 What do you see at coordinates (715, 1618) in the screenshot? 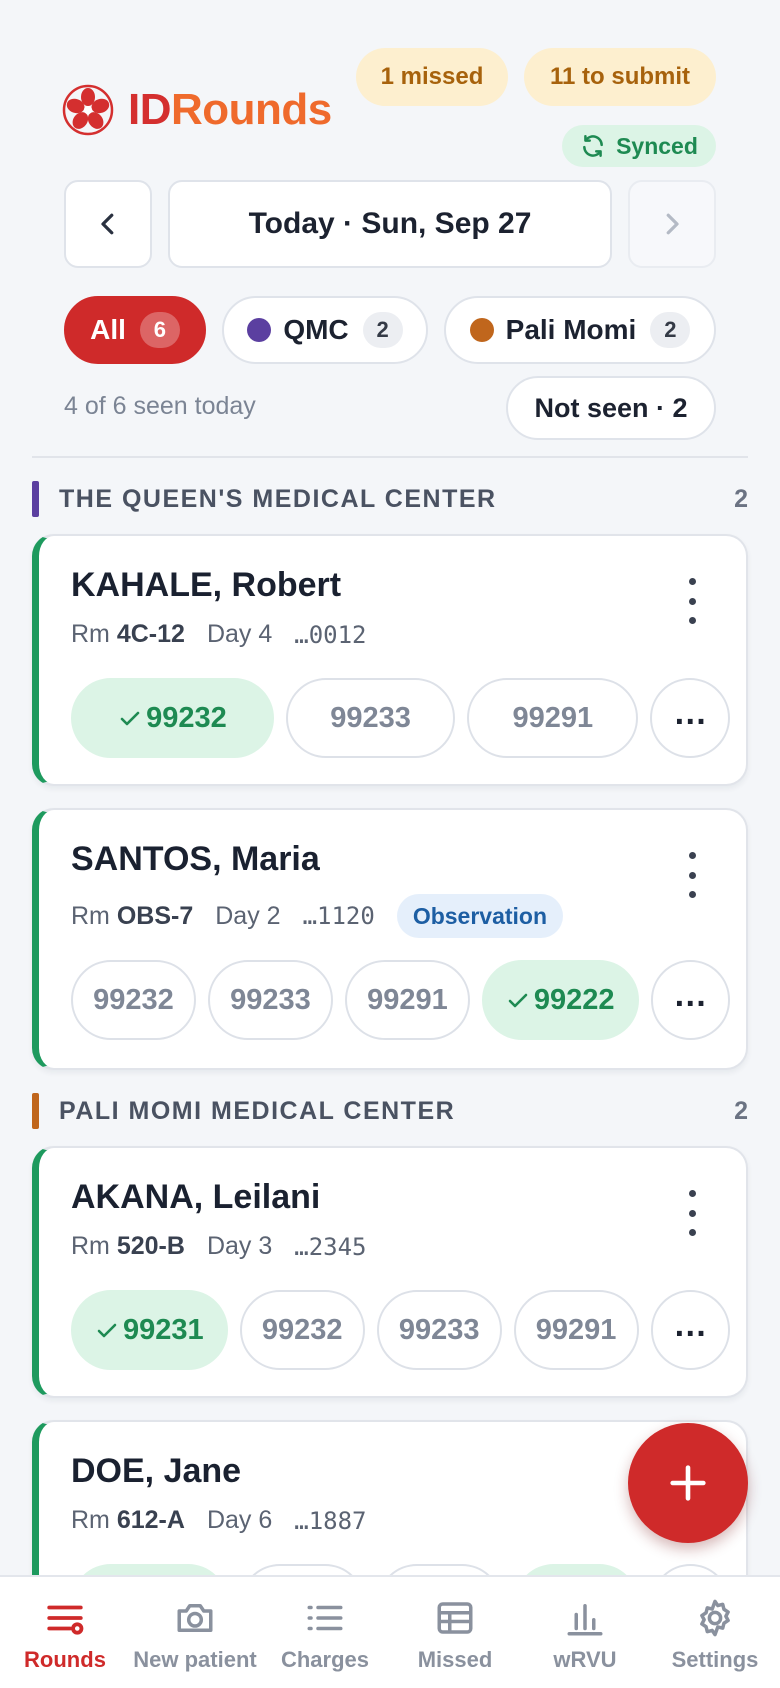
I see `gear-icon` at bounding box center [715, 1618].